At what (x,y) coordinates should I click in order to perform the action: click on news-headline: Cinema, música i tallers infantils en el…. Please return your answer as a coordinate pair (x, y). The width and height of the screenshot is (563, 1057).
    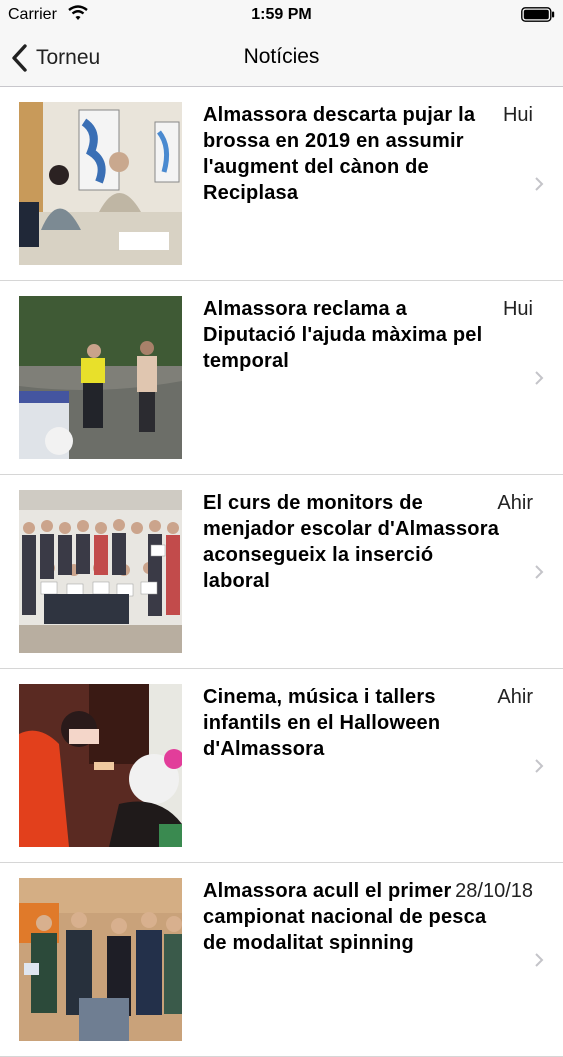
    Looking at the image, I should click on (322, 723).